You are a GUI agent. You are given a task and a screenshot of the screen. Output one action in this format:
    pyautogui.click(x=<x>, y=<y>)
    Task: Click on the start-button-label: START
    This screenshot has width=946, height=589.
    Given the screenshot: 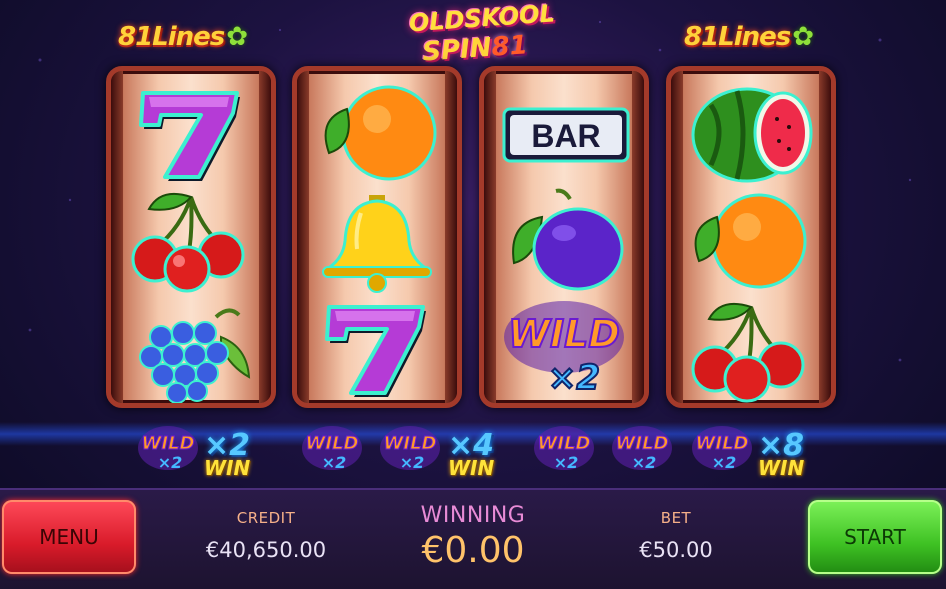 What is the action you would take?
    pyautogui.click(x=875, y=537)
    